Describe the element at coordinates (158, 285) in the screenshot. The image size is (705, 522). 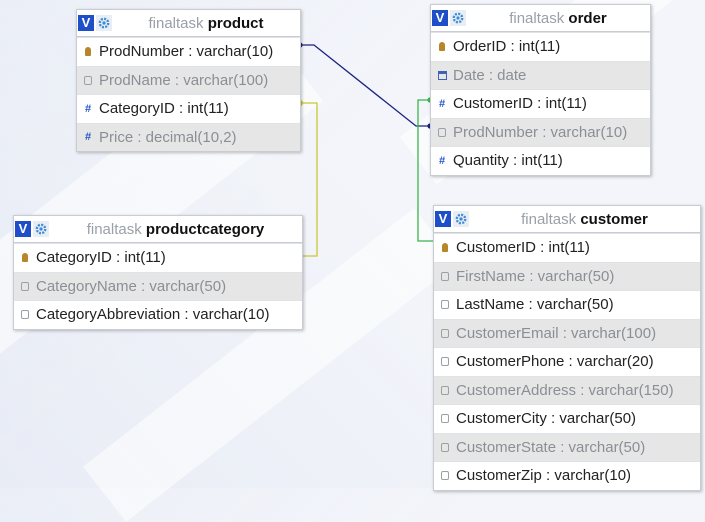
I see `column-row: CategoryName : varchar(50)` at that location.